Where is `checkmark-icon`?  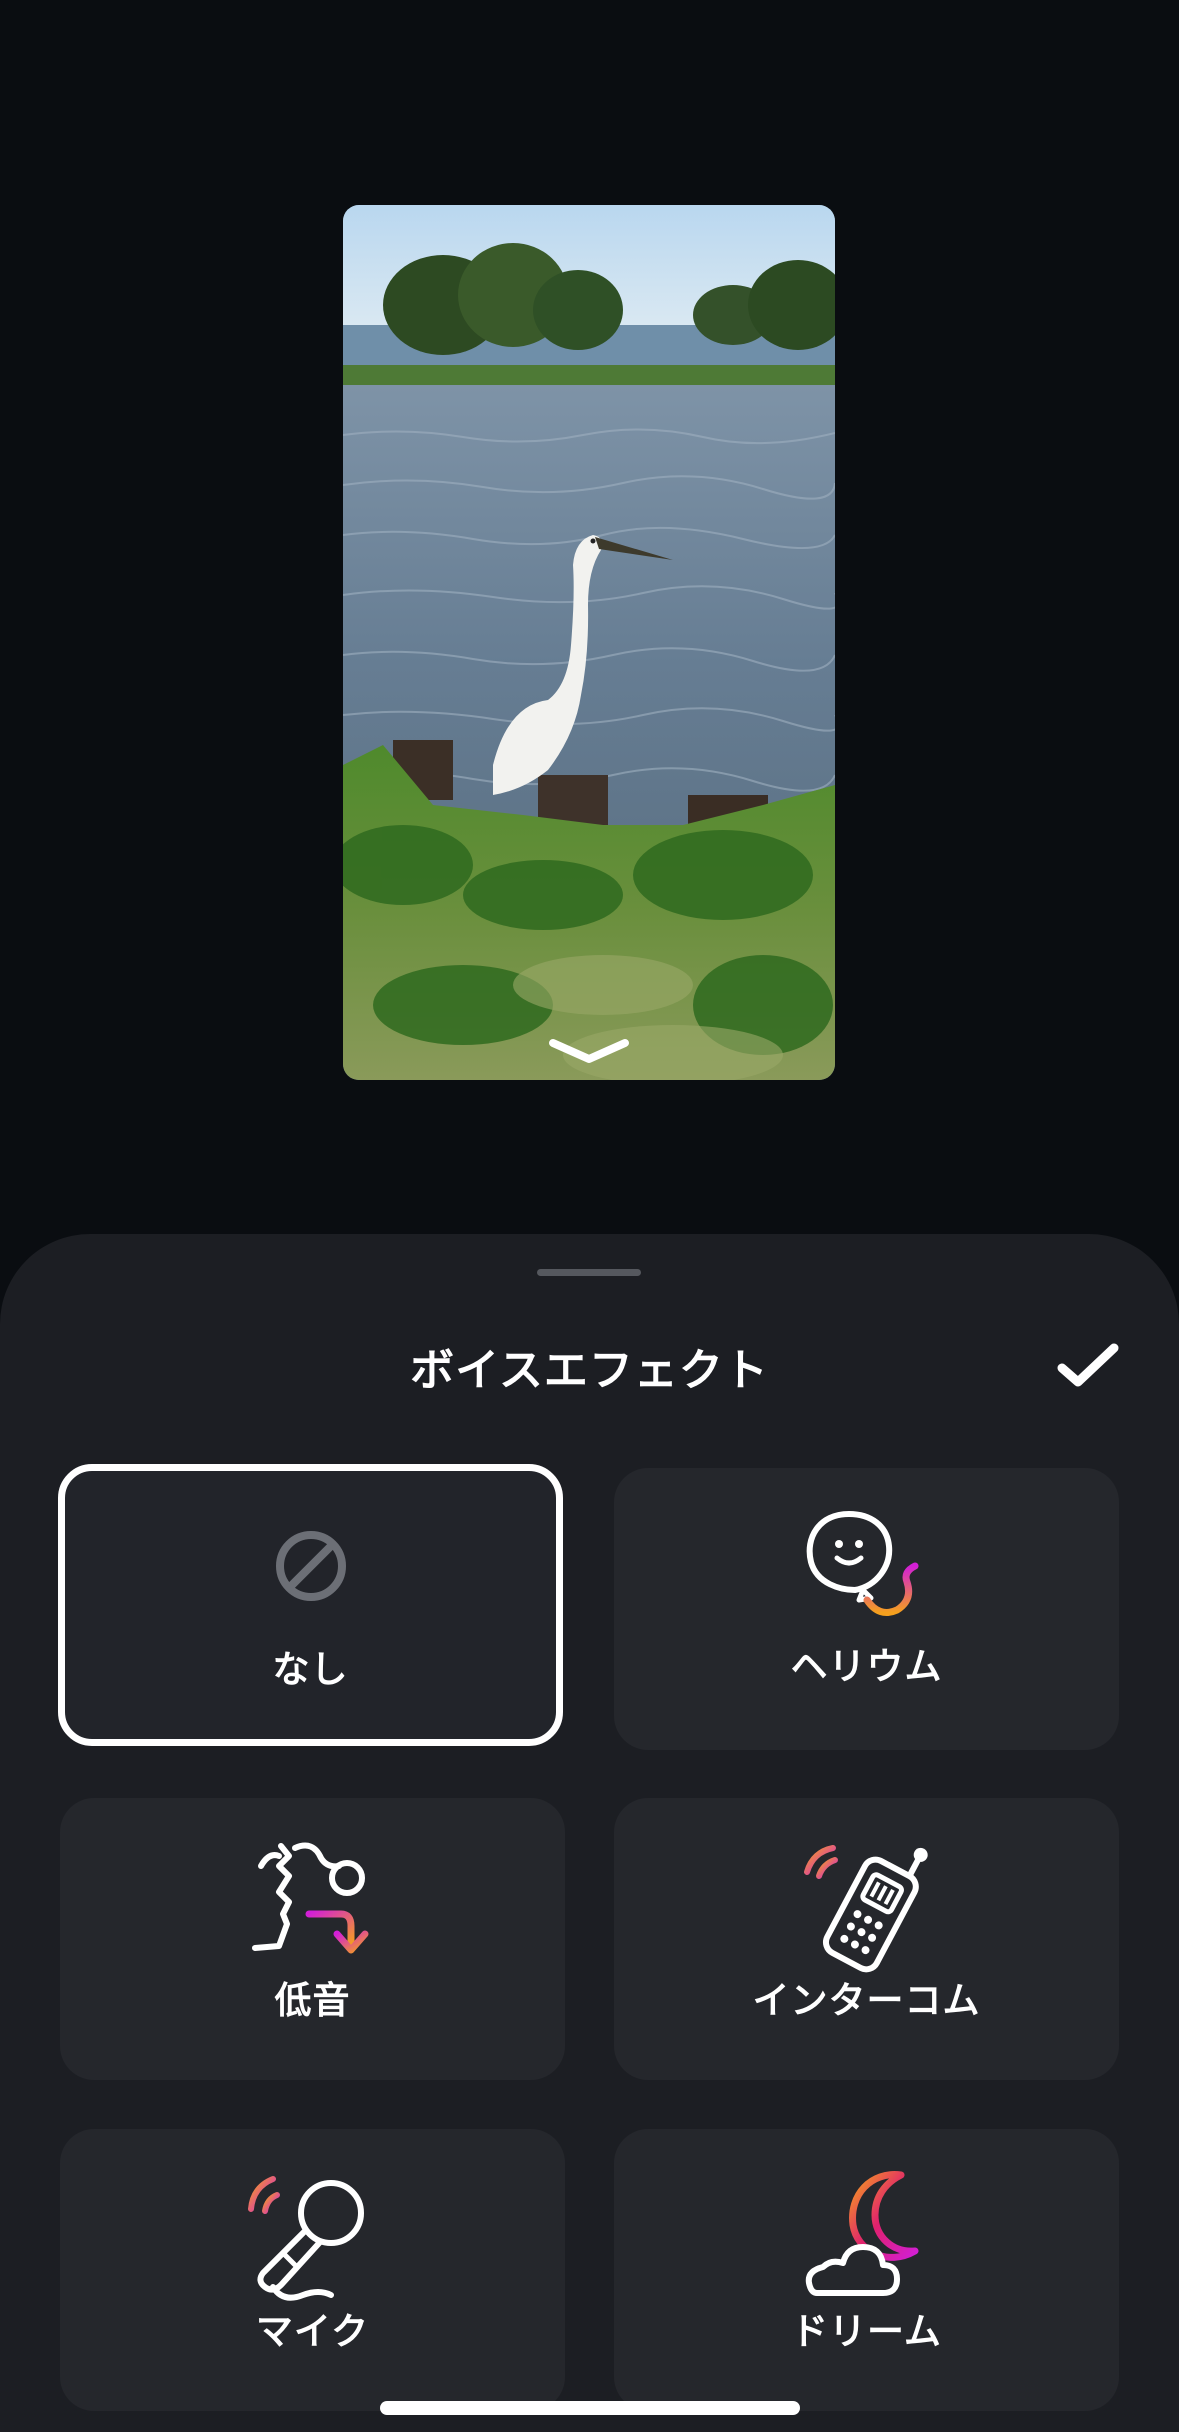 checkmark-icon is located at coordinates (1088, 1365).